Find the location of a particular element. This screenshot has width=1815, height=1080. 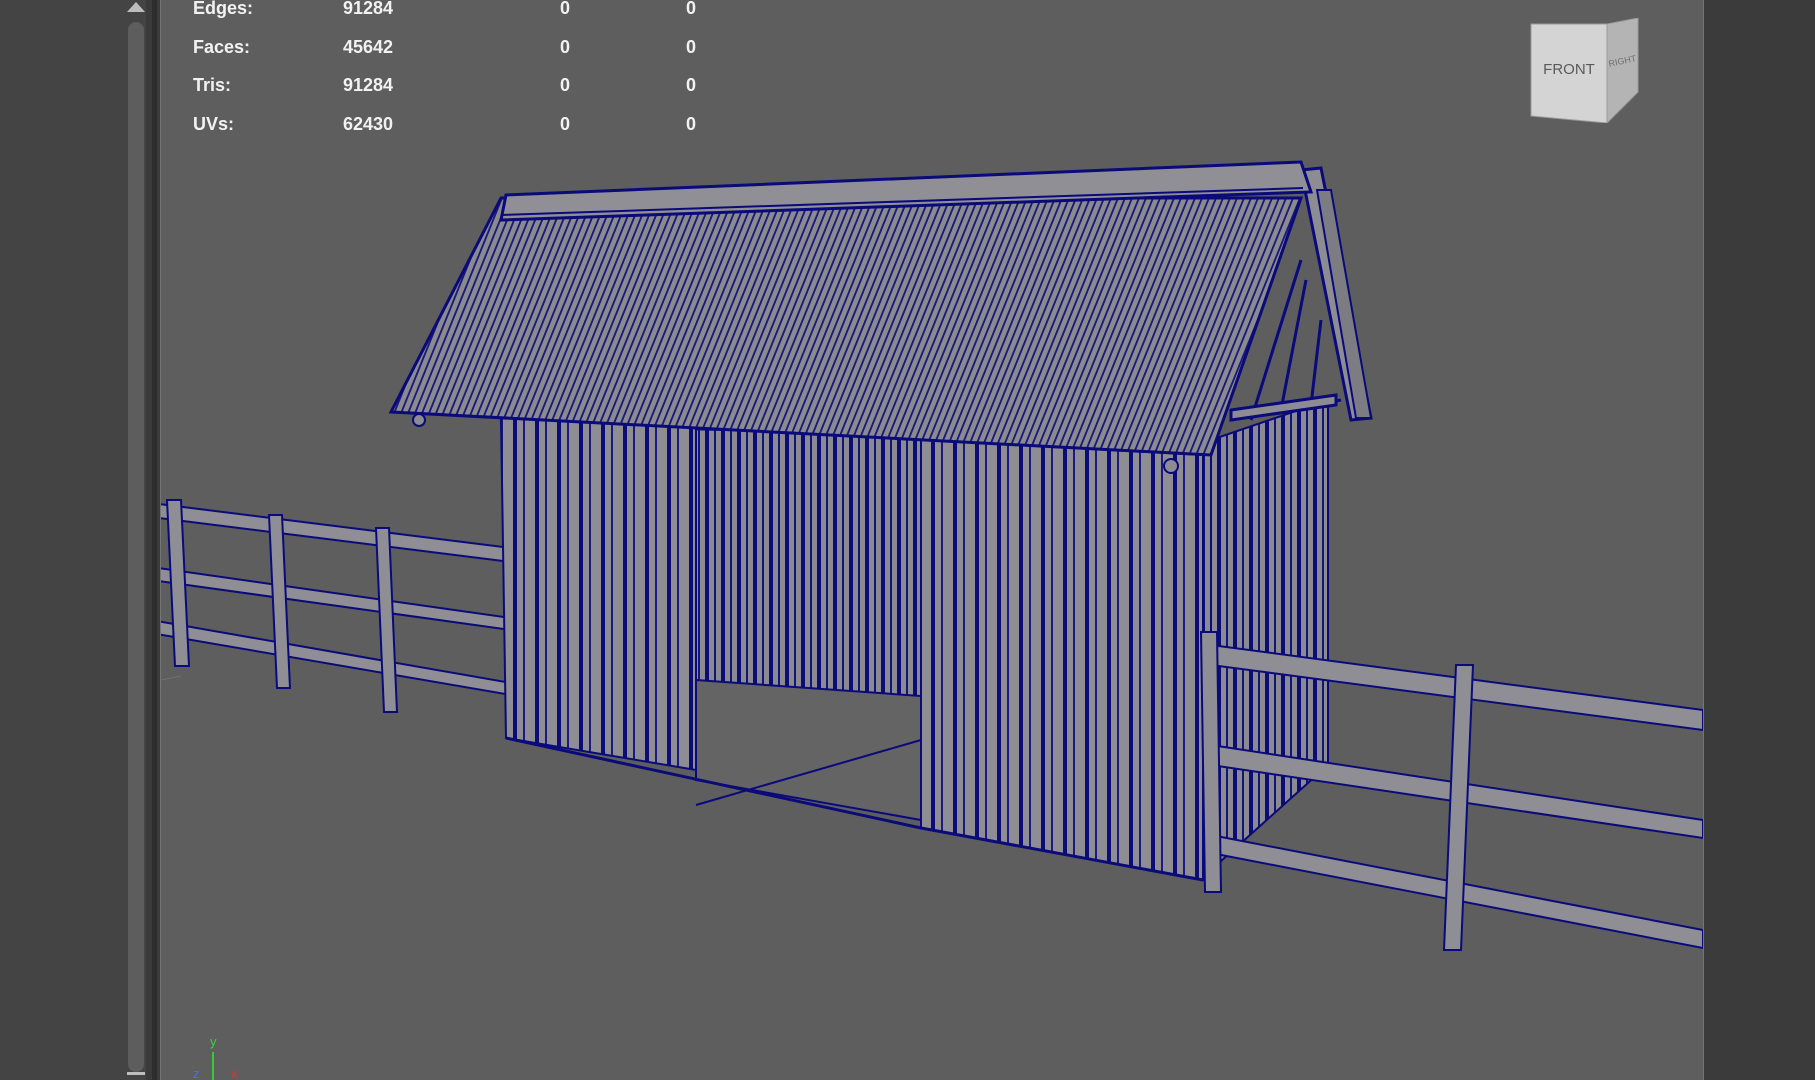

right-panel is located at coordinates (1759, 540).